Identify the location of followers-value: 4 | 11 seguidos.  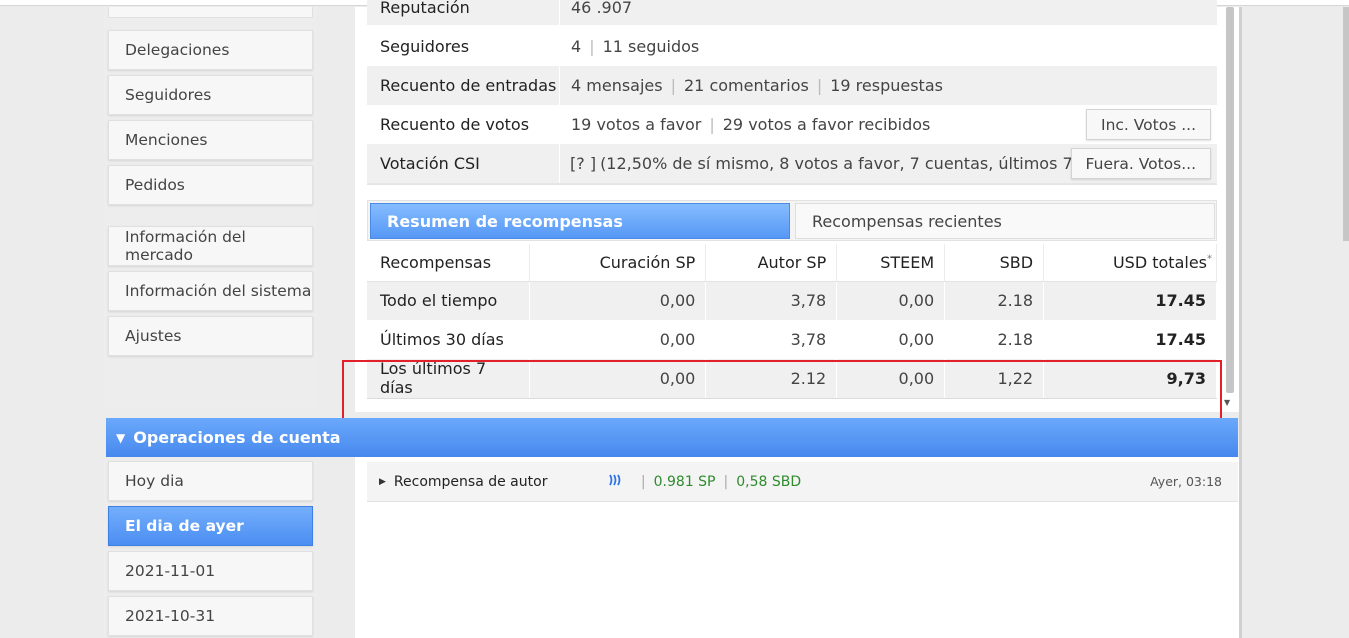
(888, 46).